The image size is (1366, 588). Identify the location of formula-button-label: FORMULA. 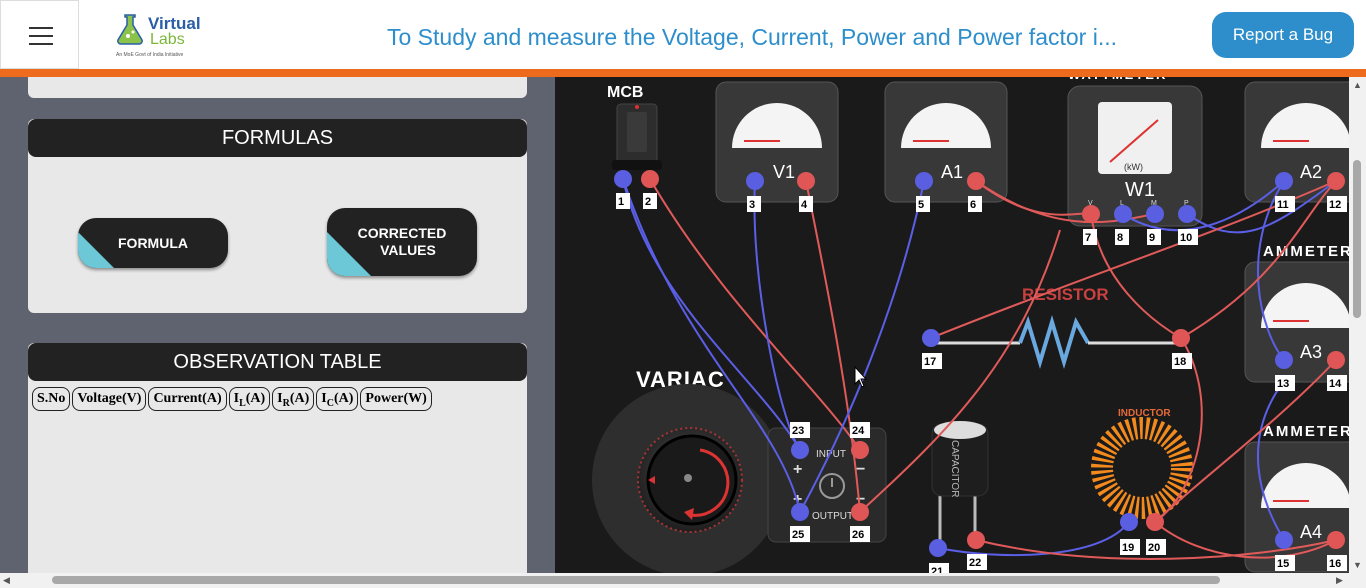
(153, 242).